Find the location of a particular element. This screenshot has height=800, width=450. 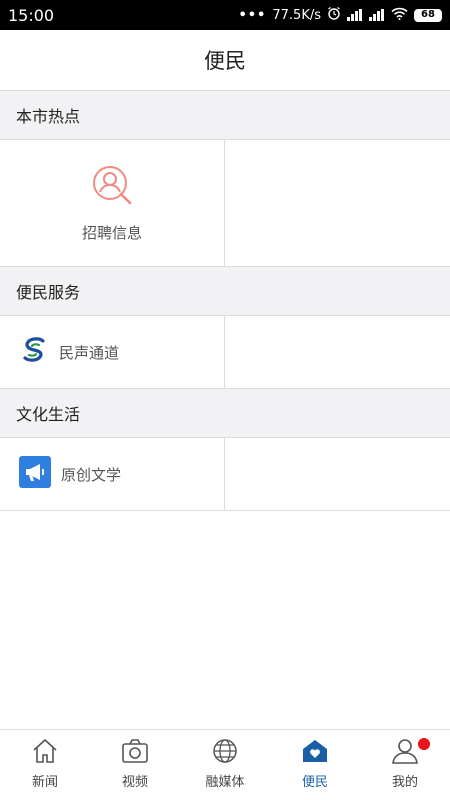

signal-icon is located at coordinates (355, 15).